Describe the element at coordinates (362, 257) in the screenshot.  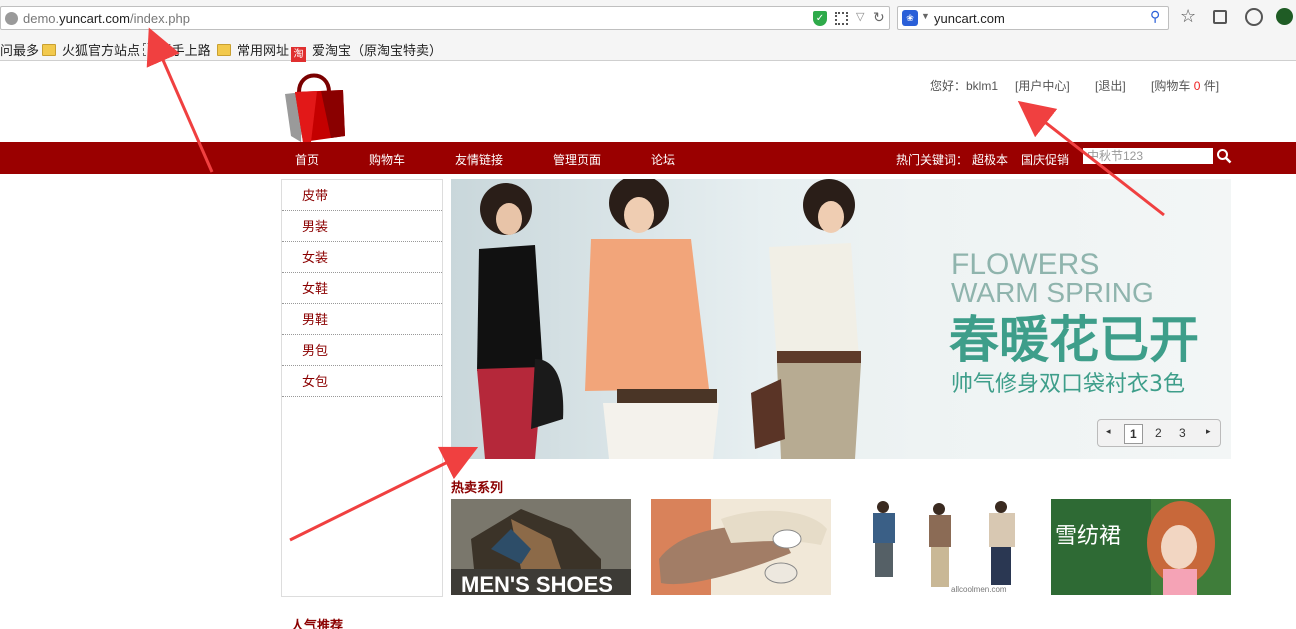
I see `category-womenswear: 女装` at that location.